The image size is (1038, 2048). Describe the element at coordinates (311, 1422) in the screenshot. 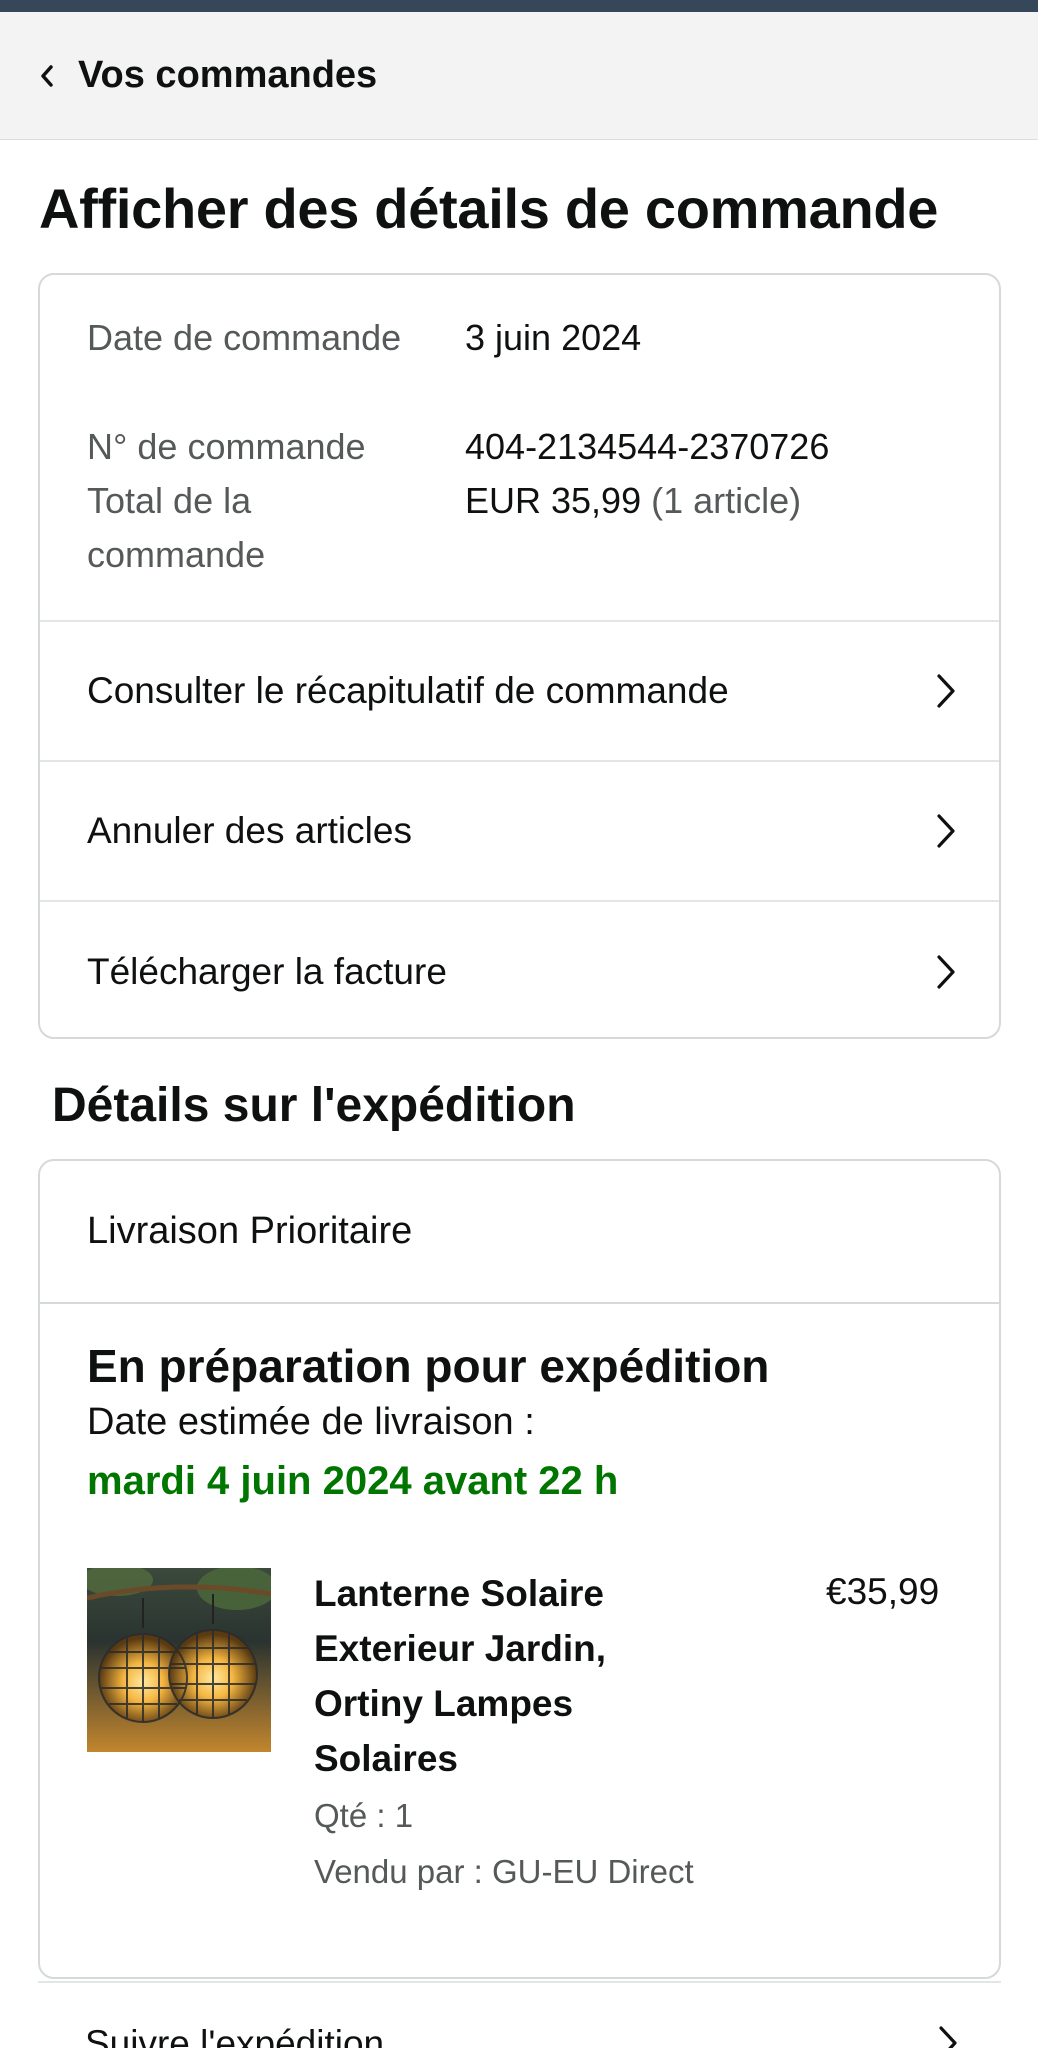

I see `estimated-delivery-label: Date estimée de livraison :` at that location.